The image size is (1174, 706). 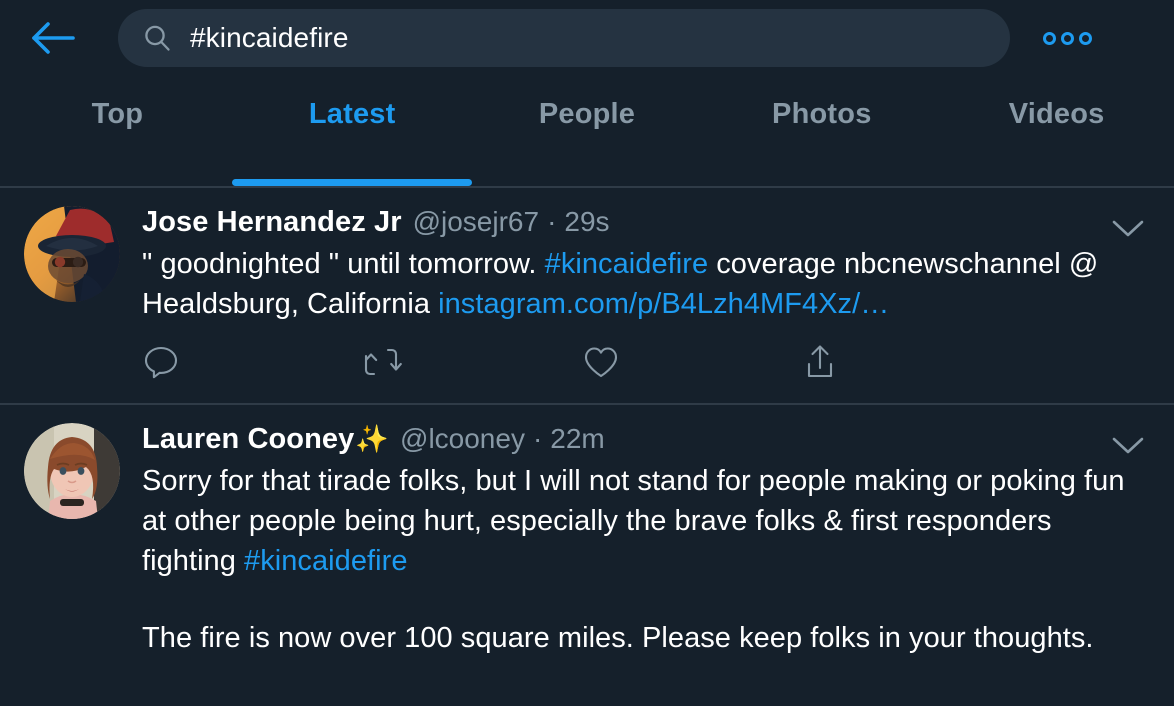 I want to click on reply-icon, so click(x=252, y=362).